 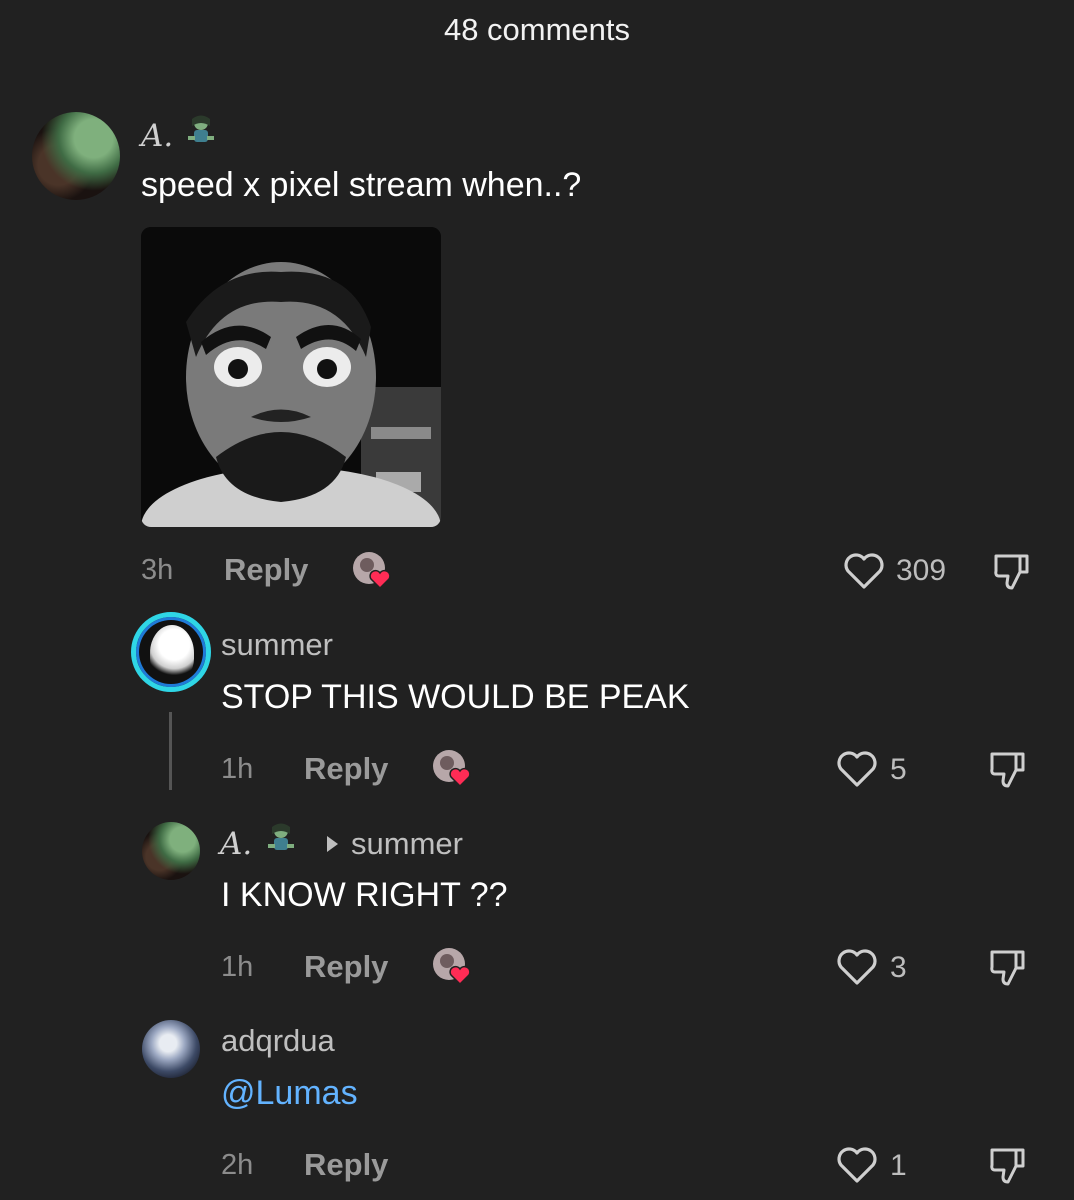 What do you see at coordinates (277, 645) in the screenshot?
I see `comment-username: summer` at bounding box center [277, 645].